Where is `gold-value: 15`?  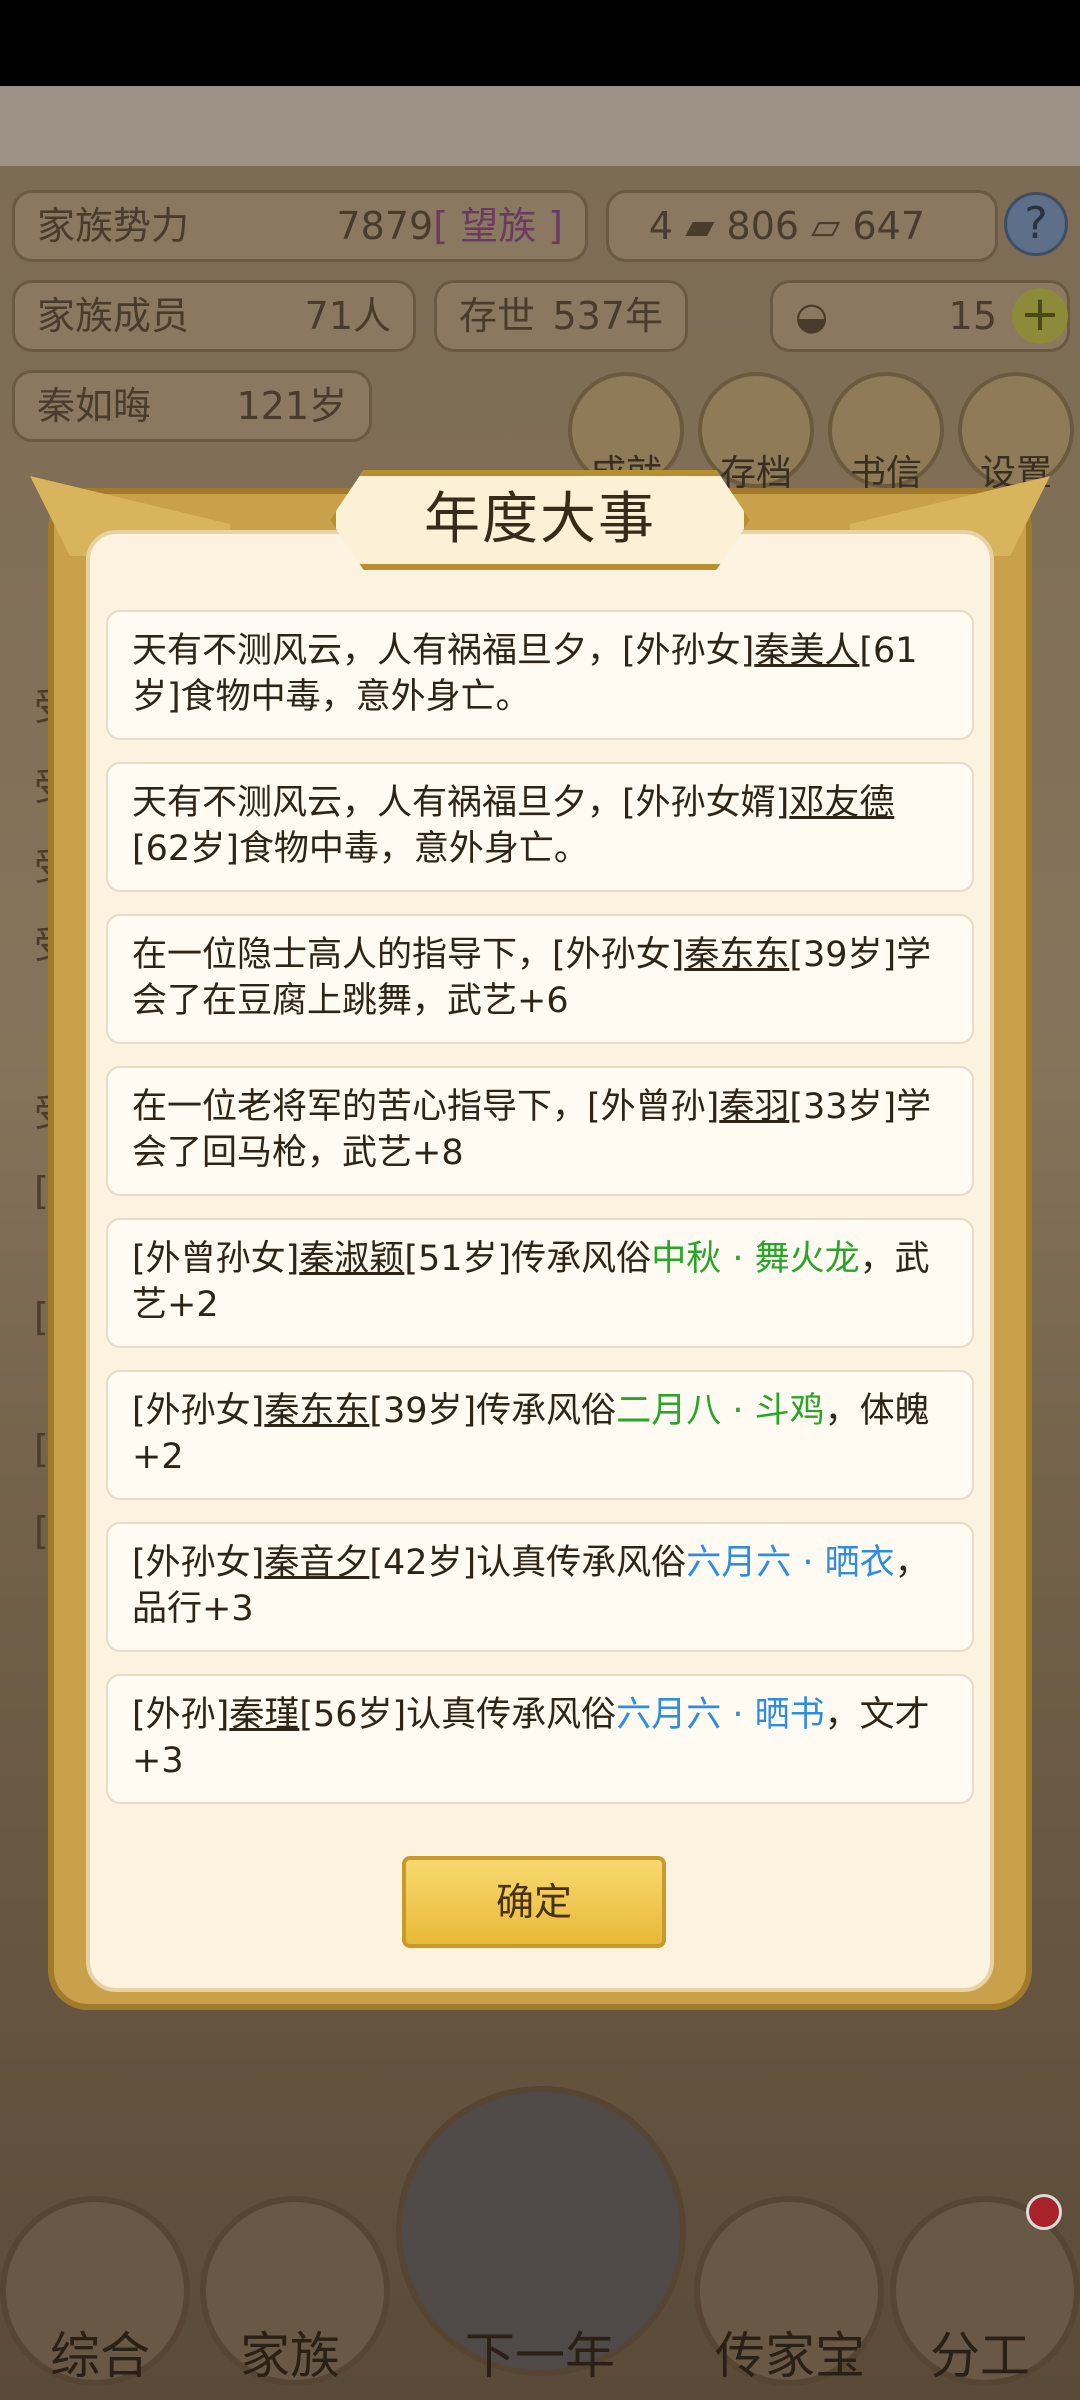 gold-value: 15 is located at coordinates (972, 316).